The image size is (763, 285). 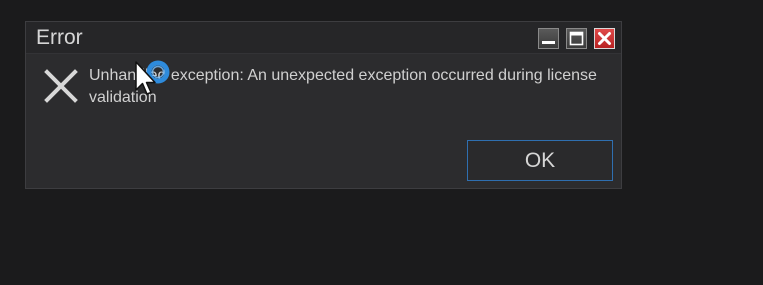 I want to click on busy-pointer-icon, so click(x=152, y=77).